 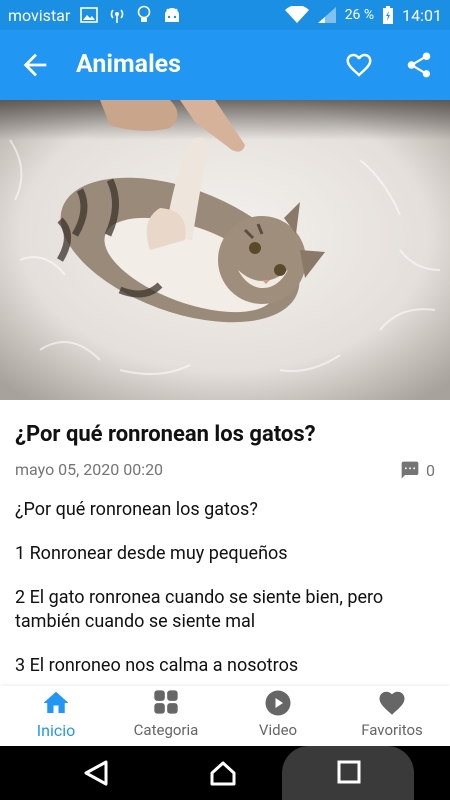 What do you see at coordinates (410, 470) in the screenshot?
I see `comment-icon` at bounding box center [410, 470].